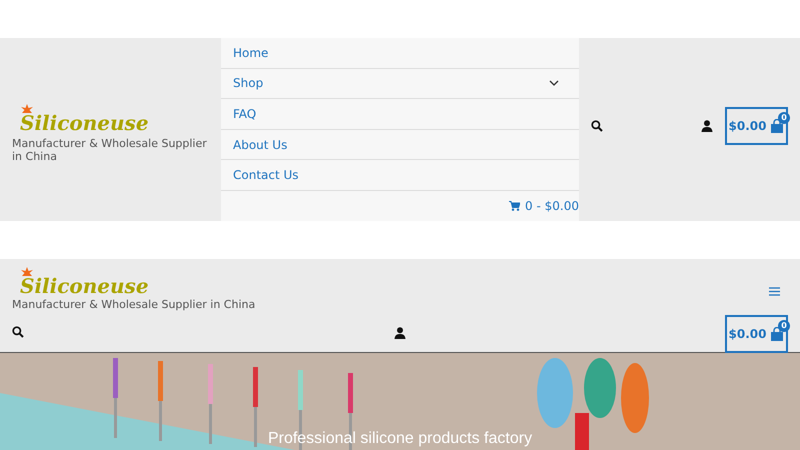  I want to click on cart-total-link: 0 - $0.00, so click(552, 205).